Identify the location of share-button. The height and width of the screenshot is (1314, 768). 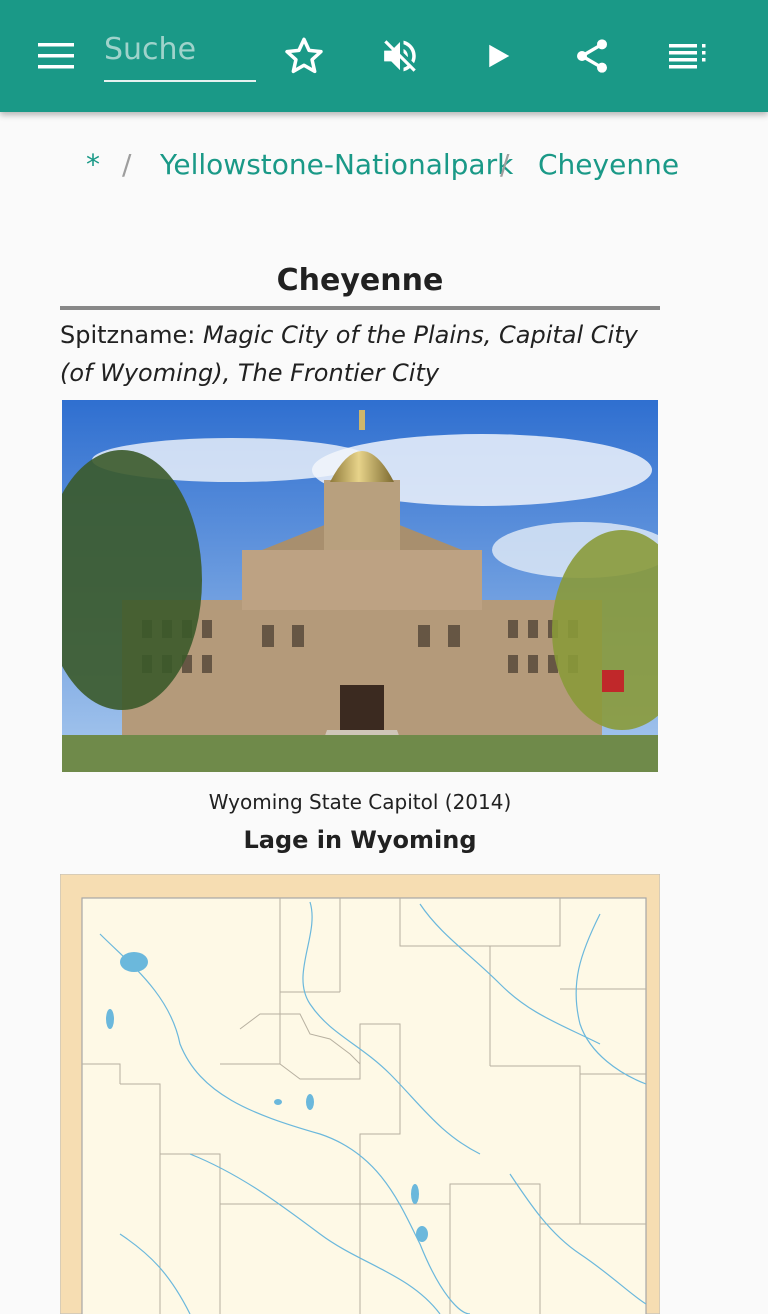
(592, 56).